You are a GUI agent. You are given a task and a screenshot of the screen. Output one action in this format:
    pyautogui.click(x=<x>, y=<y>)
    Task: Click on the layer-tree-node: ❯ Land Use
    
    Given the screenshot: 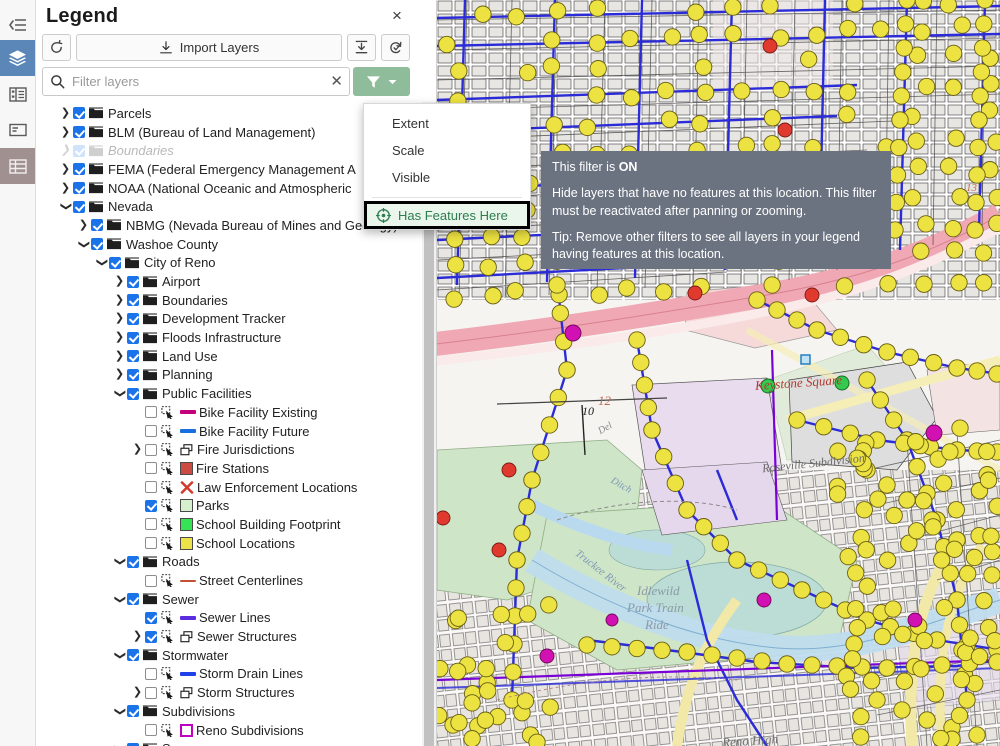 What is the action you would take?
    pyautogui.click(x=229, y=356)
    